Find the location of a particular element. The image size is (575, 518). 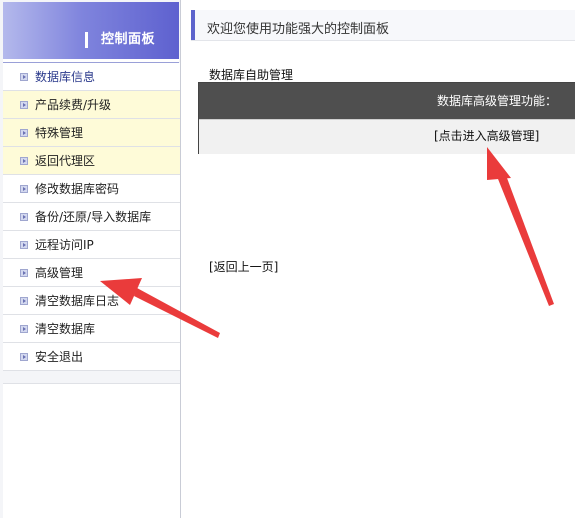

sidebar-item-database-info: 数据库信息 is located at coordinates (91, 77).